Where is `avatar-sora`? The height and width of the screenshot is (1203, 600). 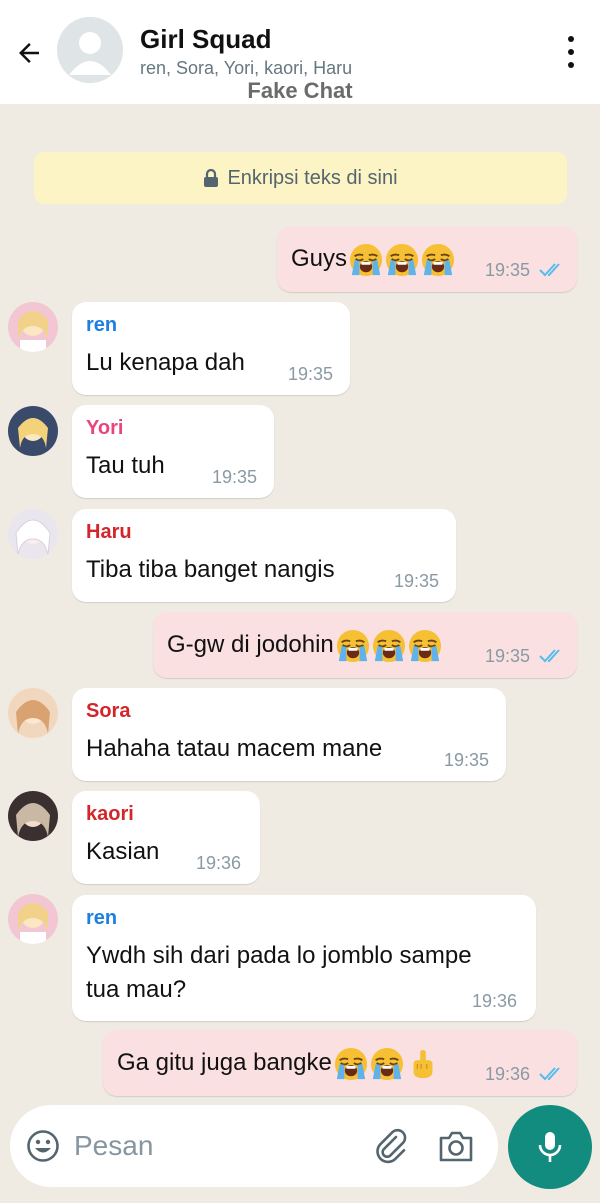
avatar-sora is located at coordinates (33, 713).